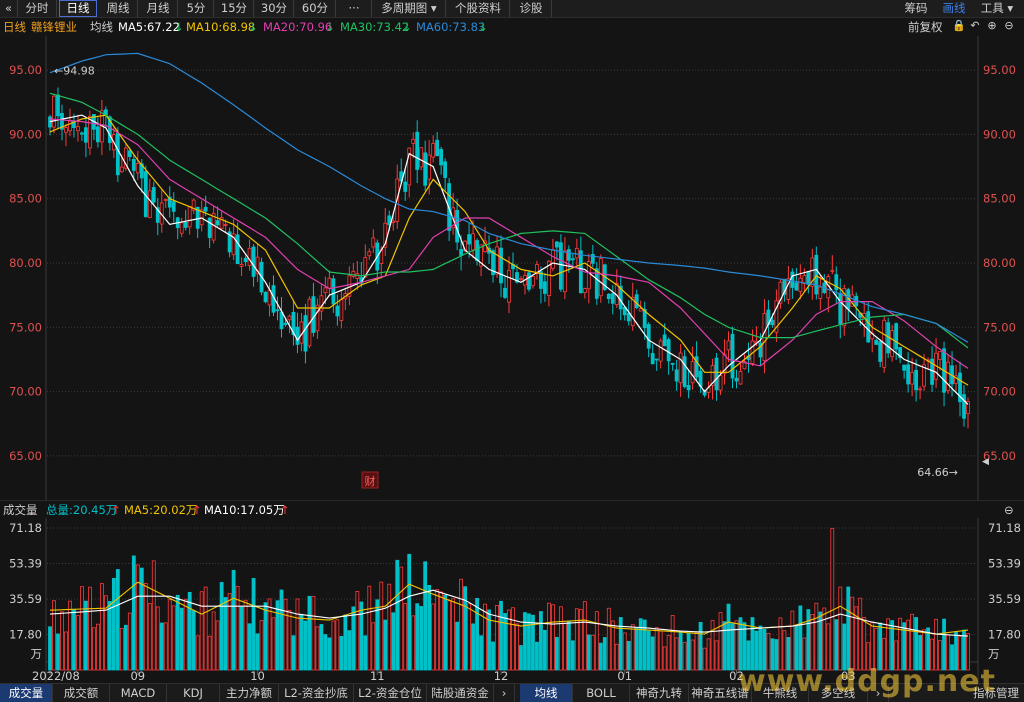 Image resolution: width=1024 pixels, height=702 pixels. I want to click on reset-icon: ↶, so click(975, 26).